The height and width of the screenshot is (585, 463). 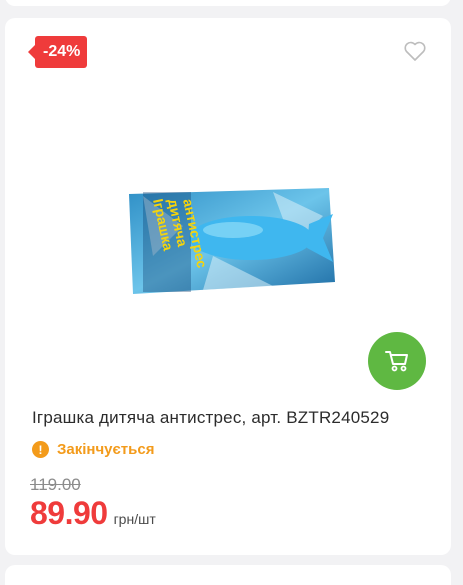 I want to click on wishlist-heart-icon, so click(x=415, y=51).